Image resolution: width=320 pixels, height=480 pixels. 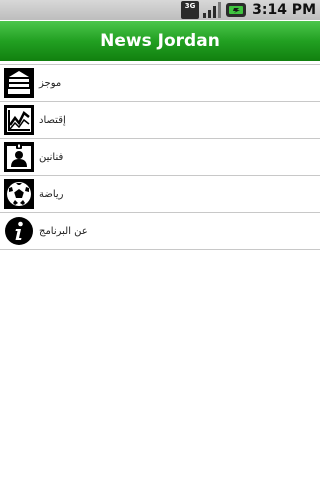 What do you see at coordinates (63, 231) in the screenshot?
I see `menu-item-label: عن البرنامج` at bounding box center [63, 231].